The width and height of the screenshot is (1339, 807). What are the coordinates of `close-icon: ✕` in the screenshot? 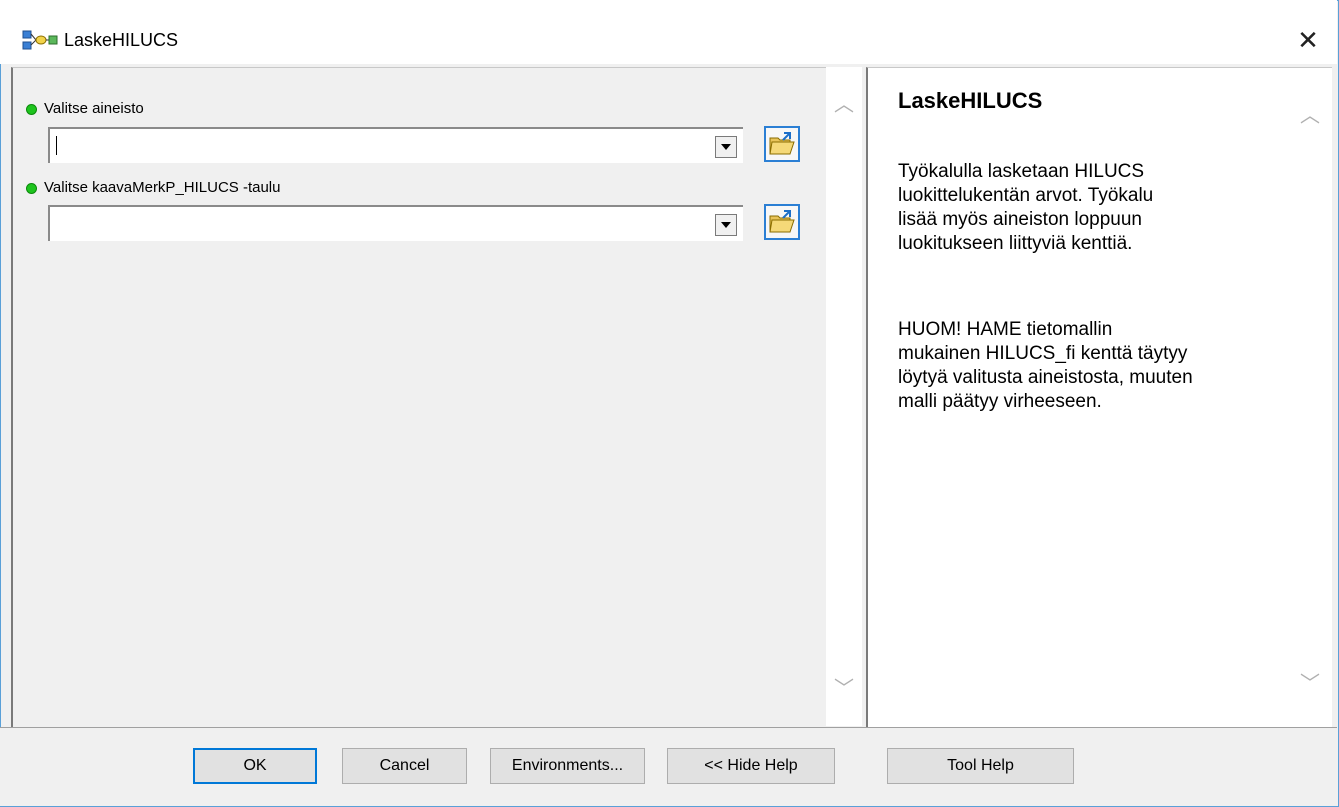 It's located at (1308, 40).